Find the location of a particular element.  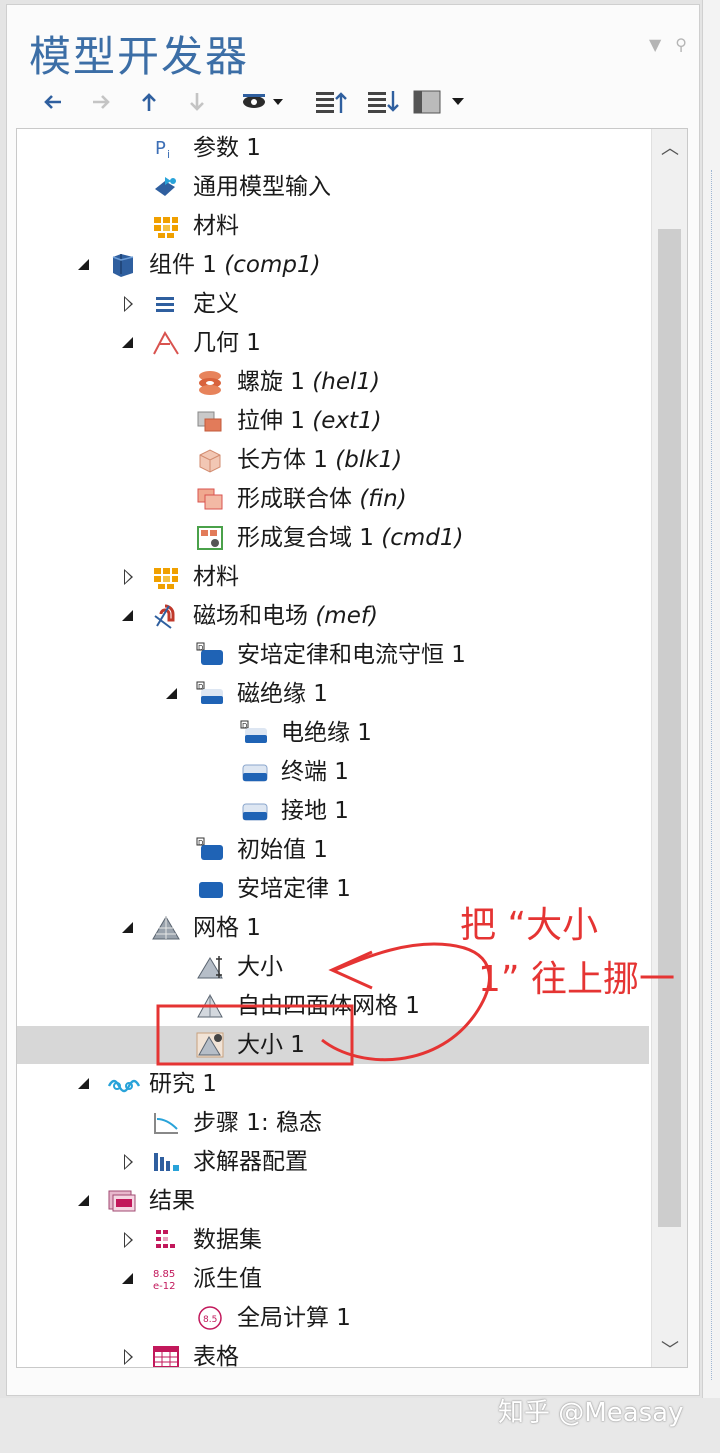

tree-item-text: 定义 is located at coordinates (216, 304).